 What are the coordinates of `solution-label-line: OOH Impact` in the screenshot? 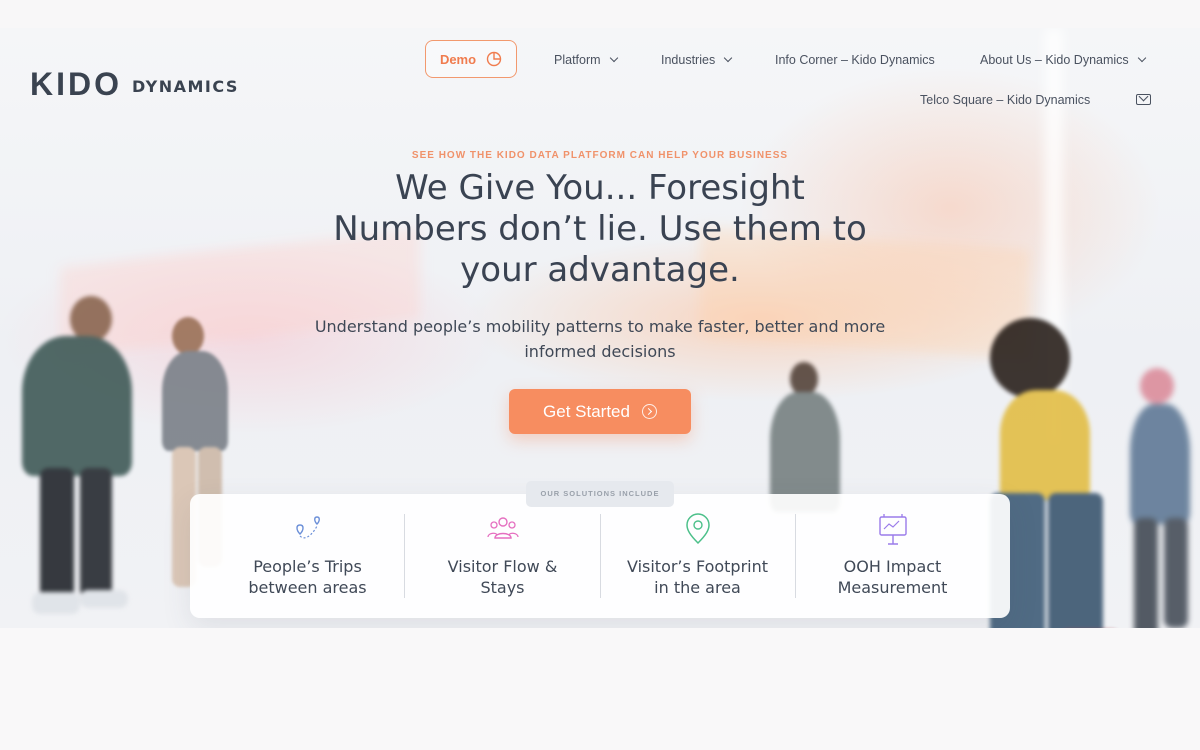 It's located at (892, 566).